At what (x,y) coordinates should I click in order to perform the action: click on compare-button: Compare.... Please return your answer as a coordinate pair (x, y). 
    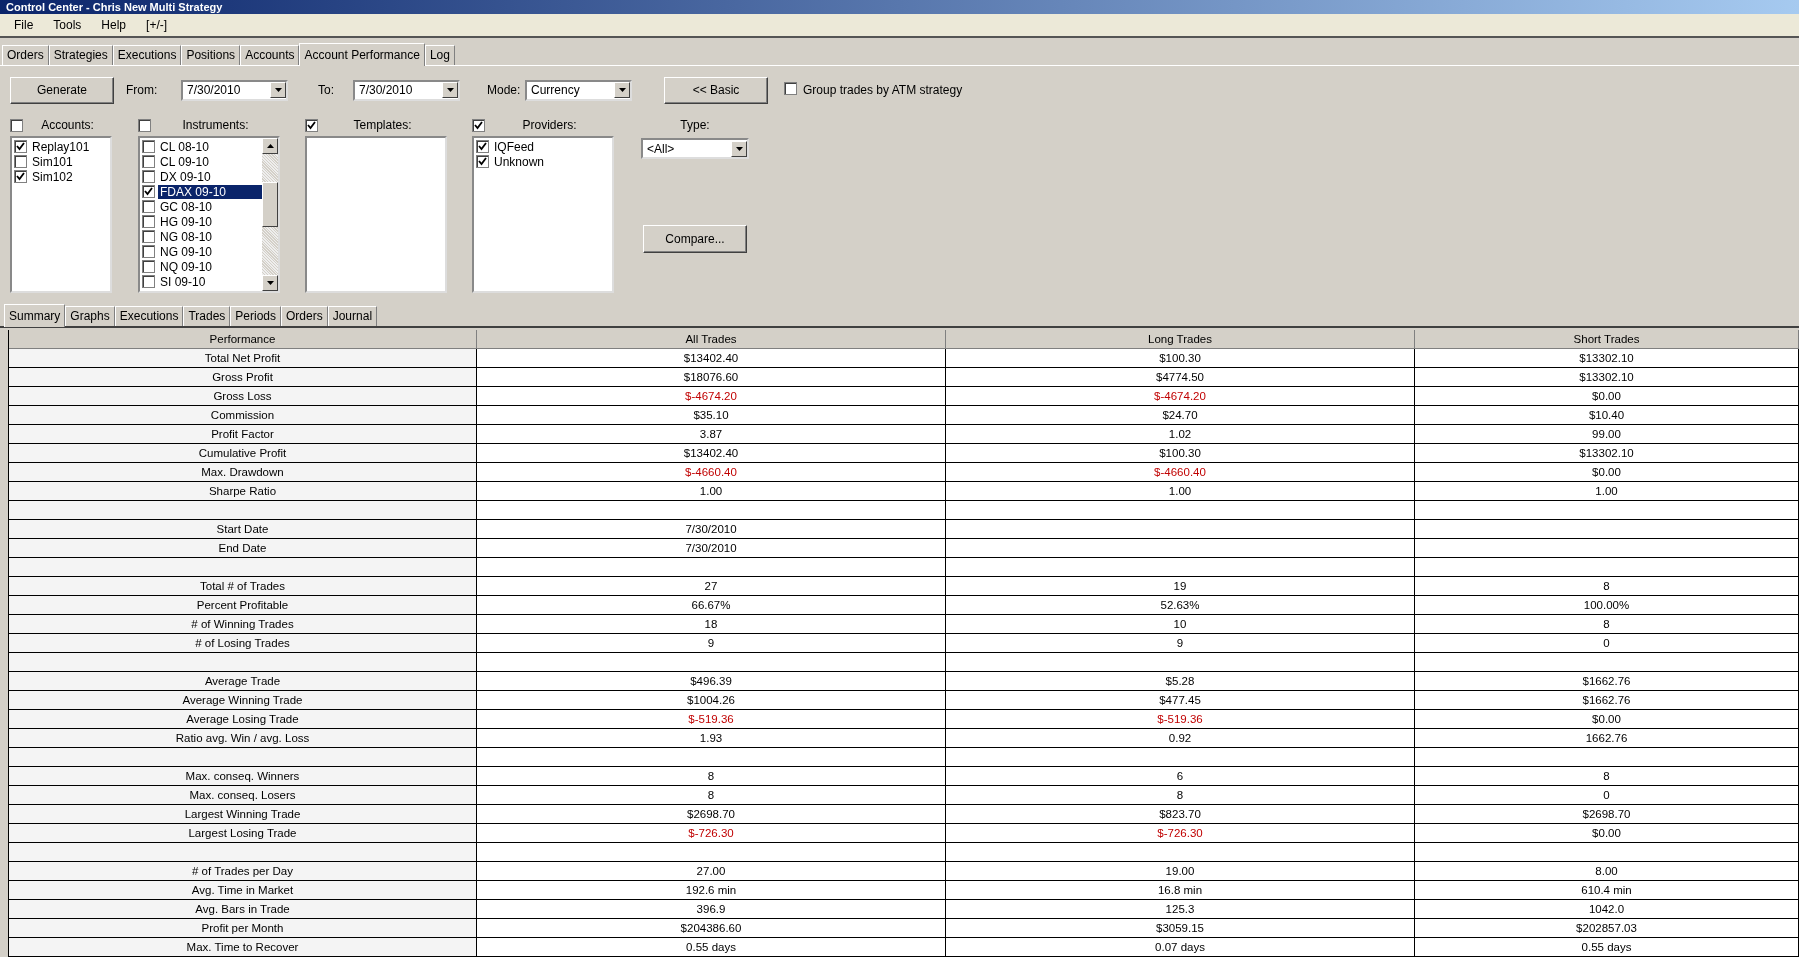
    Looking at the image, I should click on (695, 239).